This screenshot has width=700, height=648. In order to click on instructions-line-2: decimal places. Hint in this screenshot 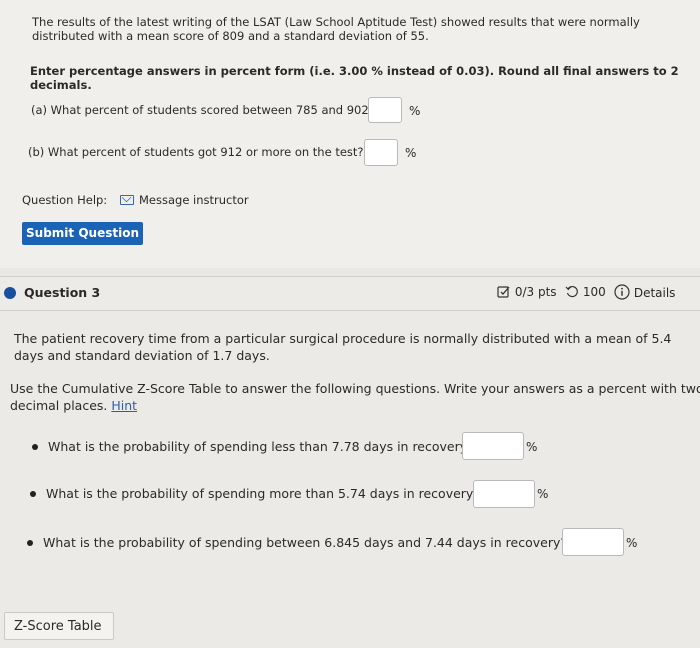, I will do `click(73, 405)`.